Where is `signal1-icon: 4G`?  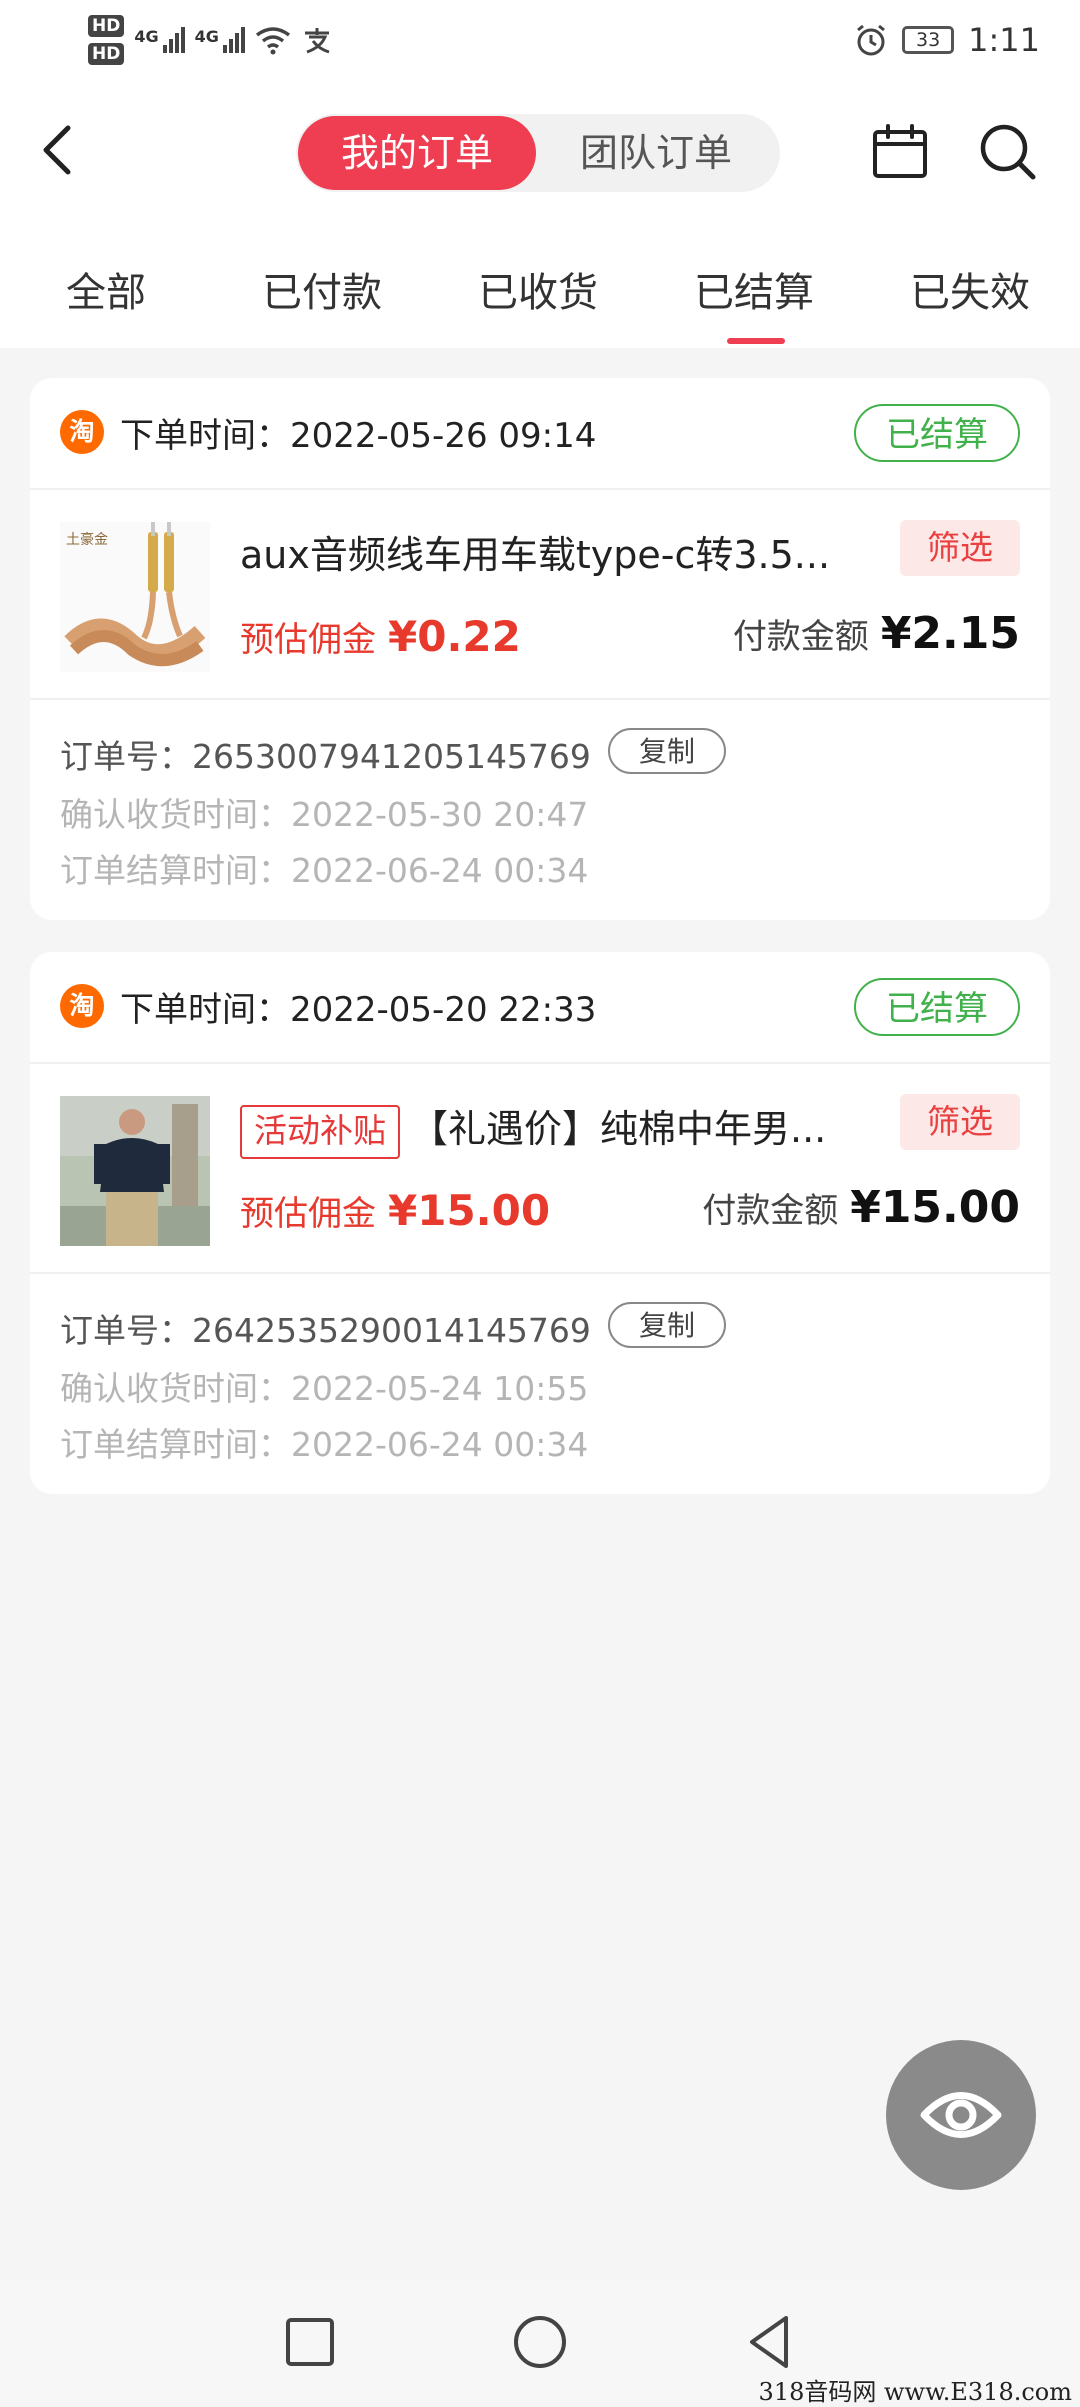
signal1-icon: 4G is located at coordinates (159, 40).